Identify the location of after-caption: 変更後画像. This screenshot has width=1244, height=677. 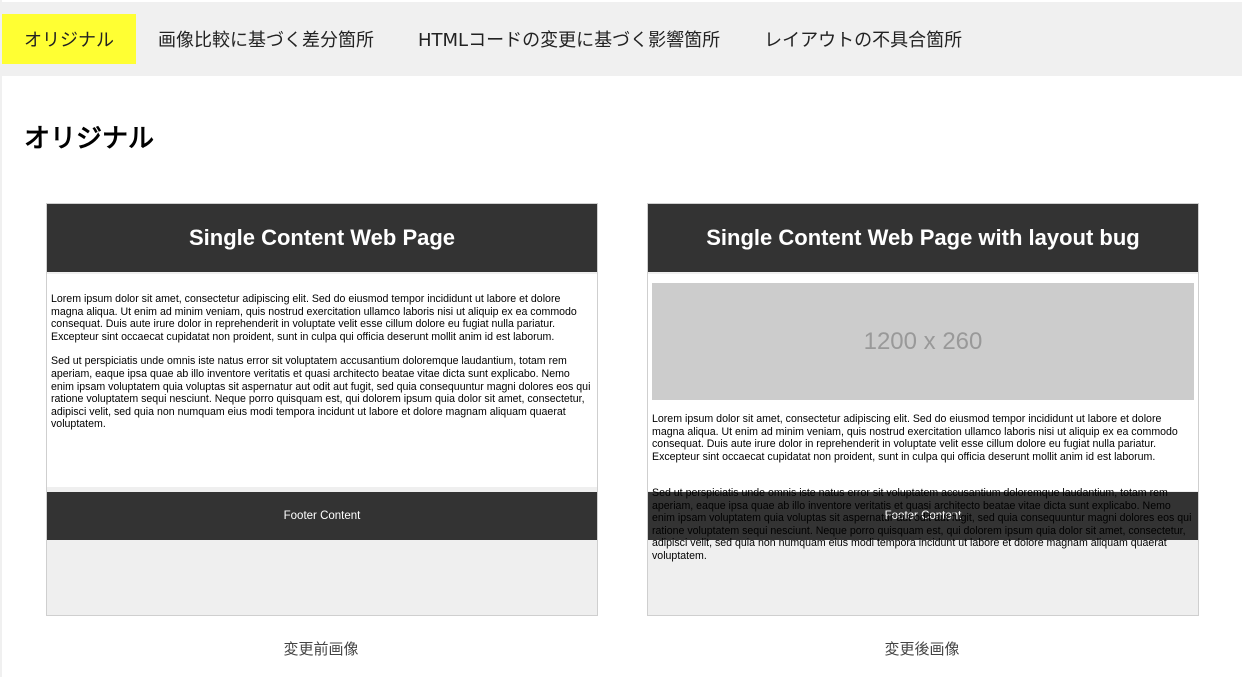
(922, 649).